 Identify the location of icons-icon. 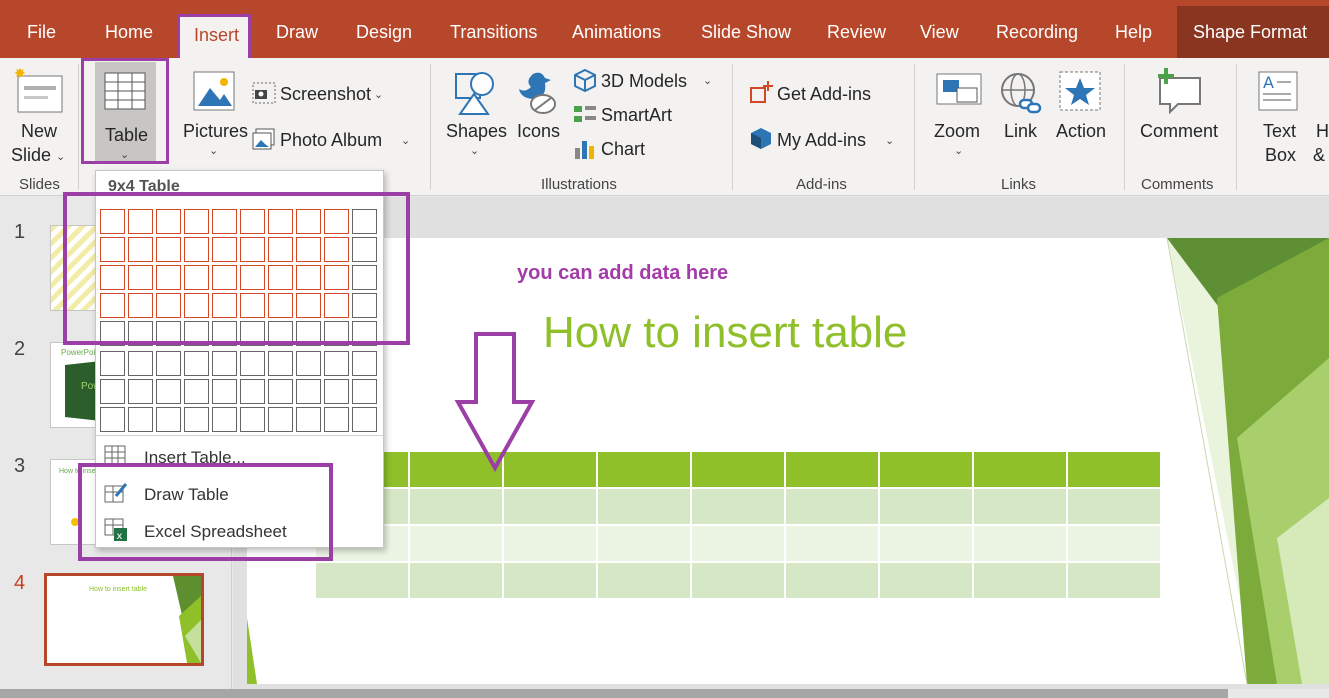
(537, 93).